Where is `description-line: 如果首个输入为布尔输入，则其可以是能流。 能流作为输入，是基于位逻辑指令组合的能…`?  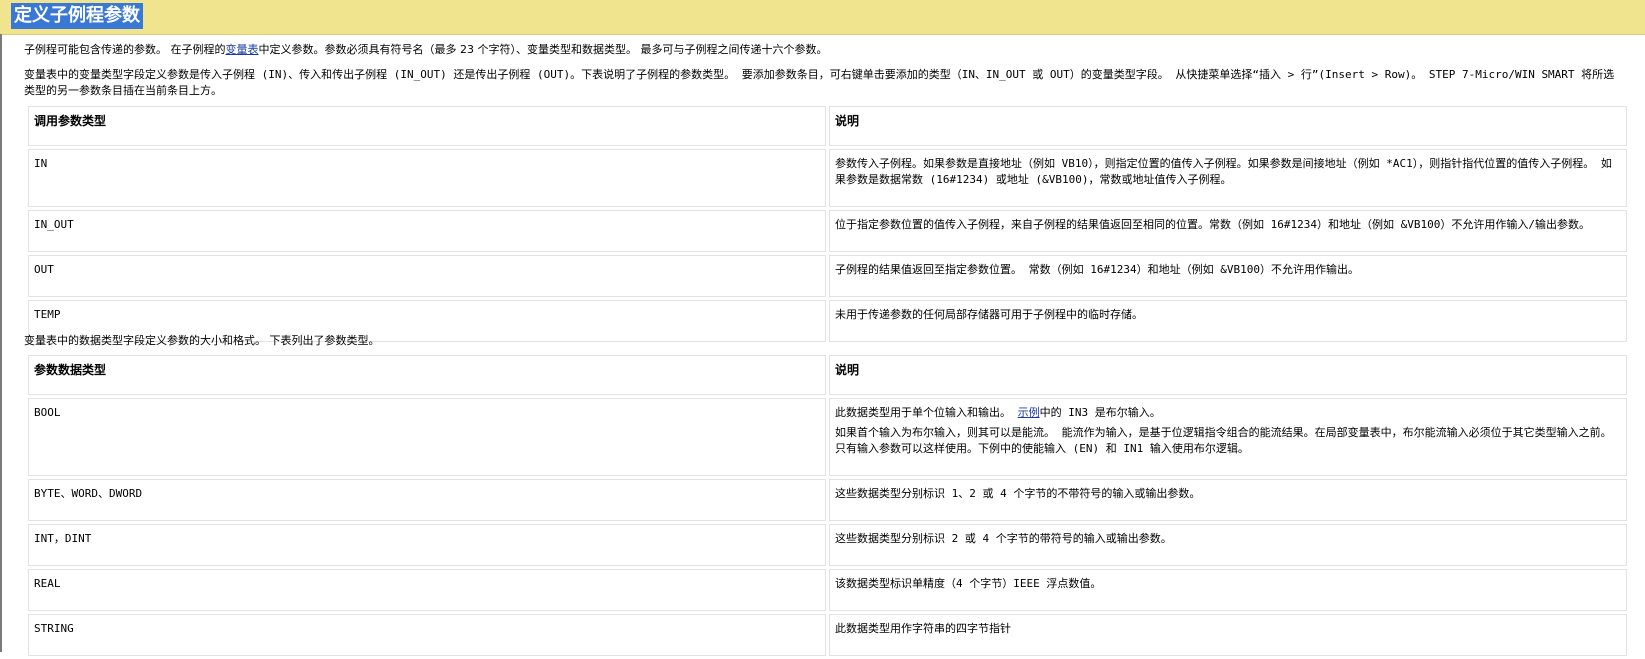
description-line: 如果首个输入为布尔输入，则其可以是能流。 能流作为输入，是基于位逻辑指令组合的能… is located at coordinates (1223, 440).